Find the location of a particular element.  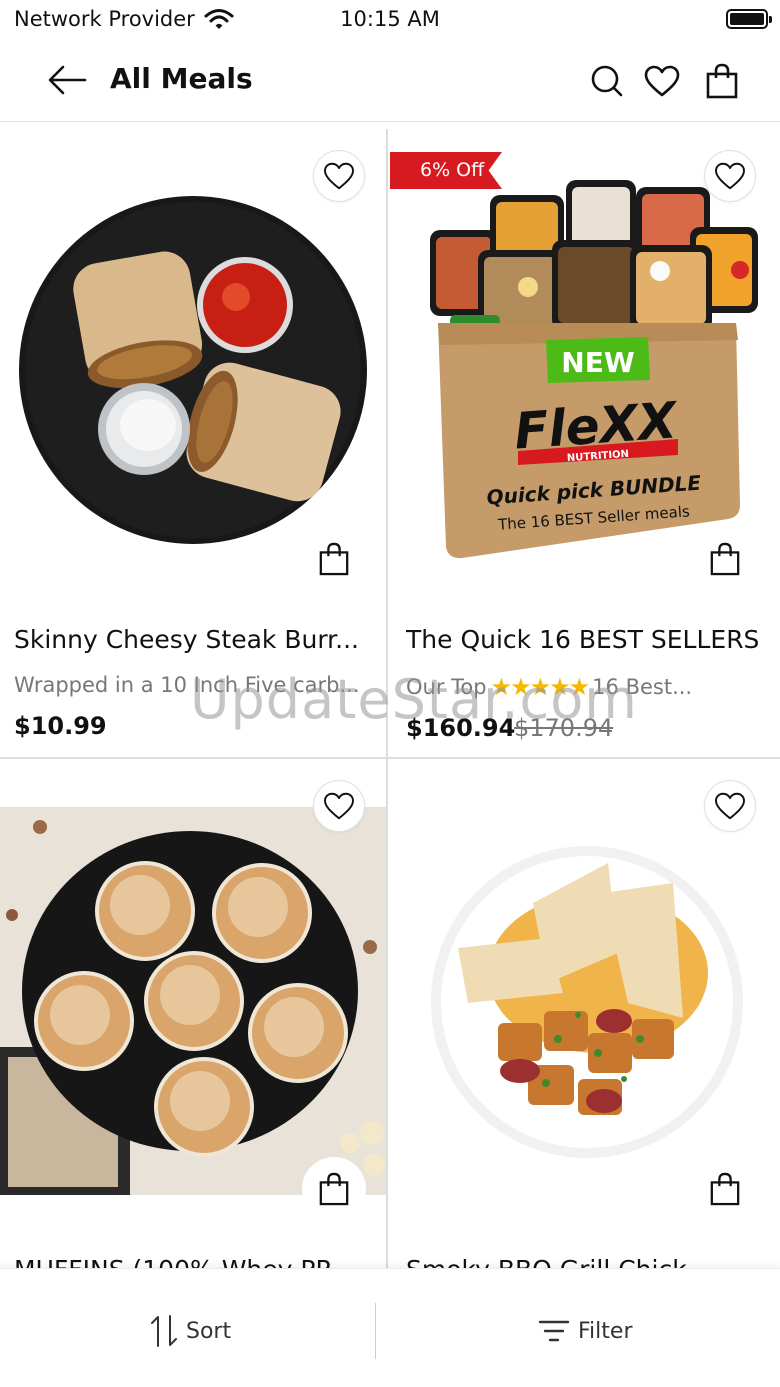

back-button is located at coordinates (67, 80).